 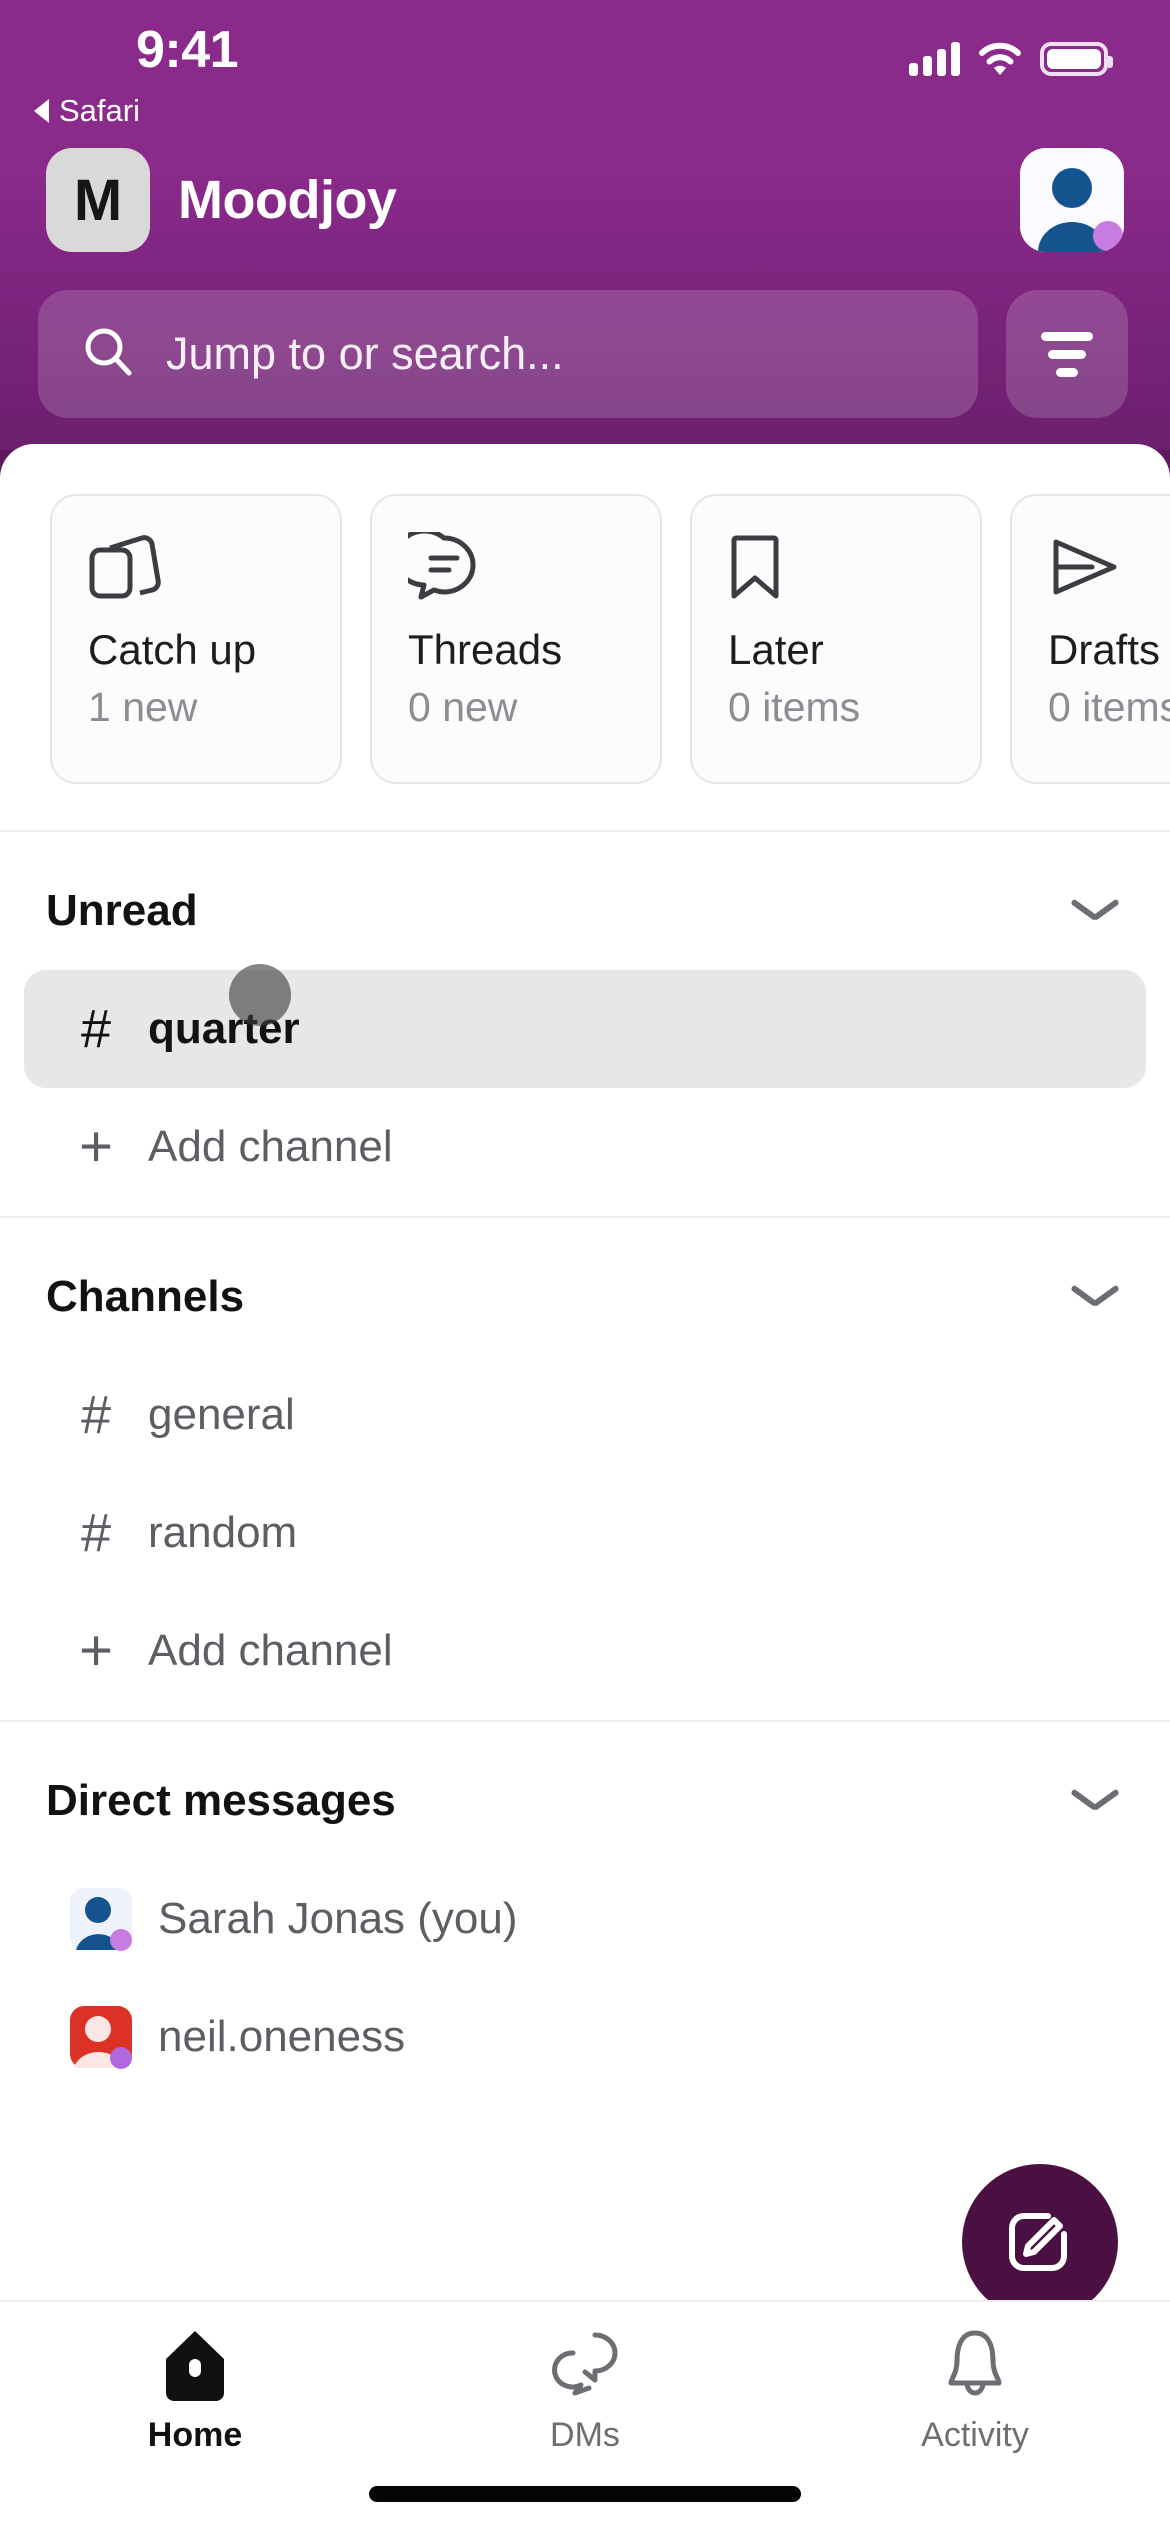 I want to click on filter-icon, so click(x=1067, y=354).